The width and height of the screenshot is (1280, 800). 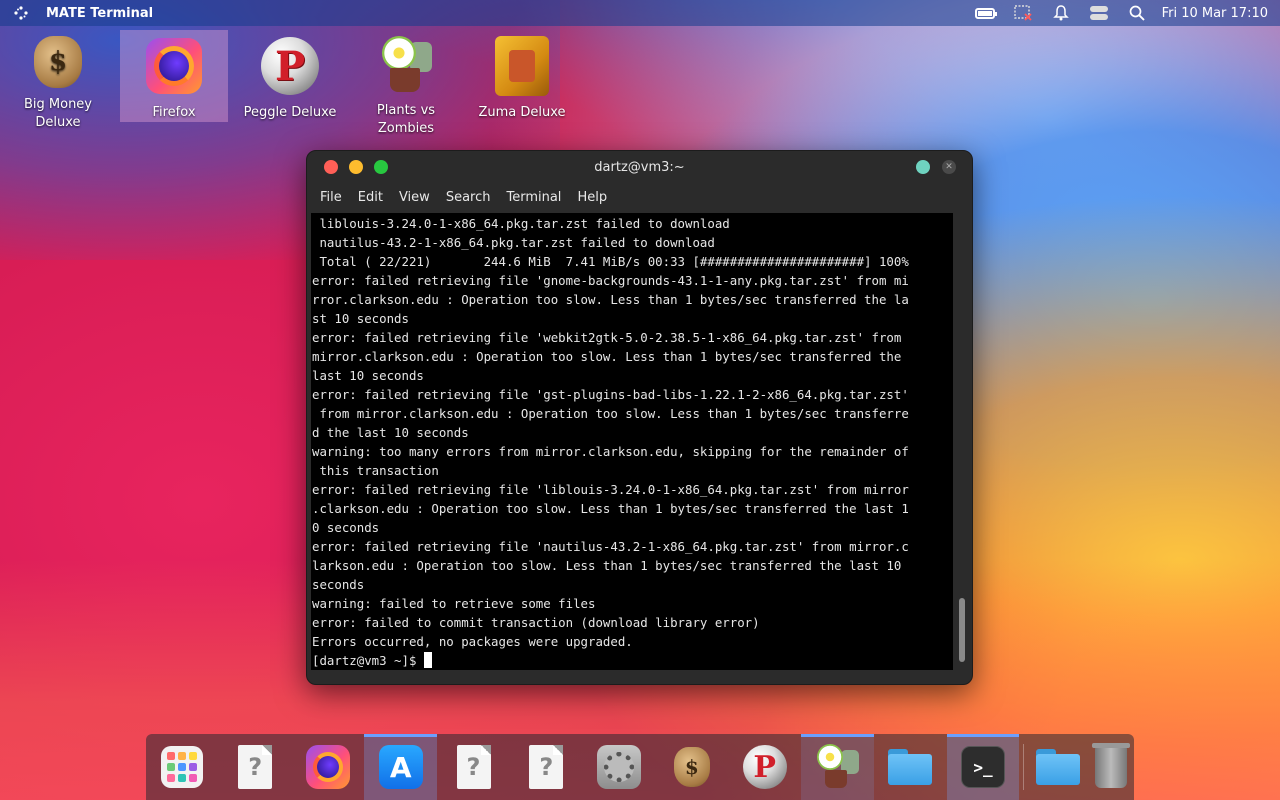 I want to click on notification-bell-icon, so click(x=1061, y=13).